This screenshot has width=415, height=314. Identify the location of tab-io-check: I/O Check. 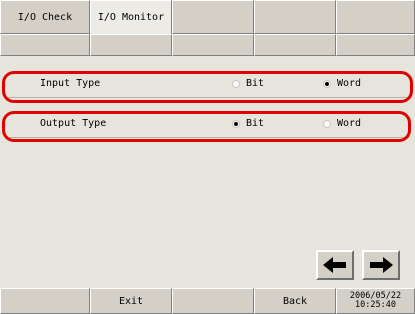
(45, 17).